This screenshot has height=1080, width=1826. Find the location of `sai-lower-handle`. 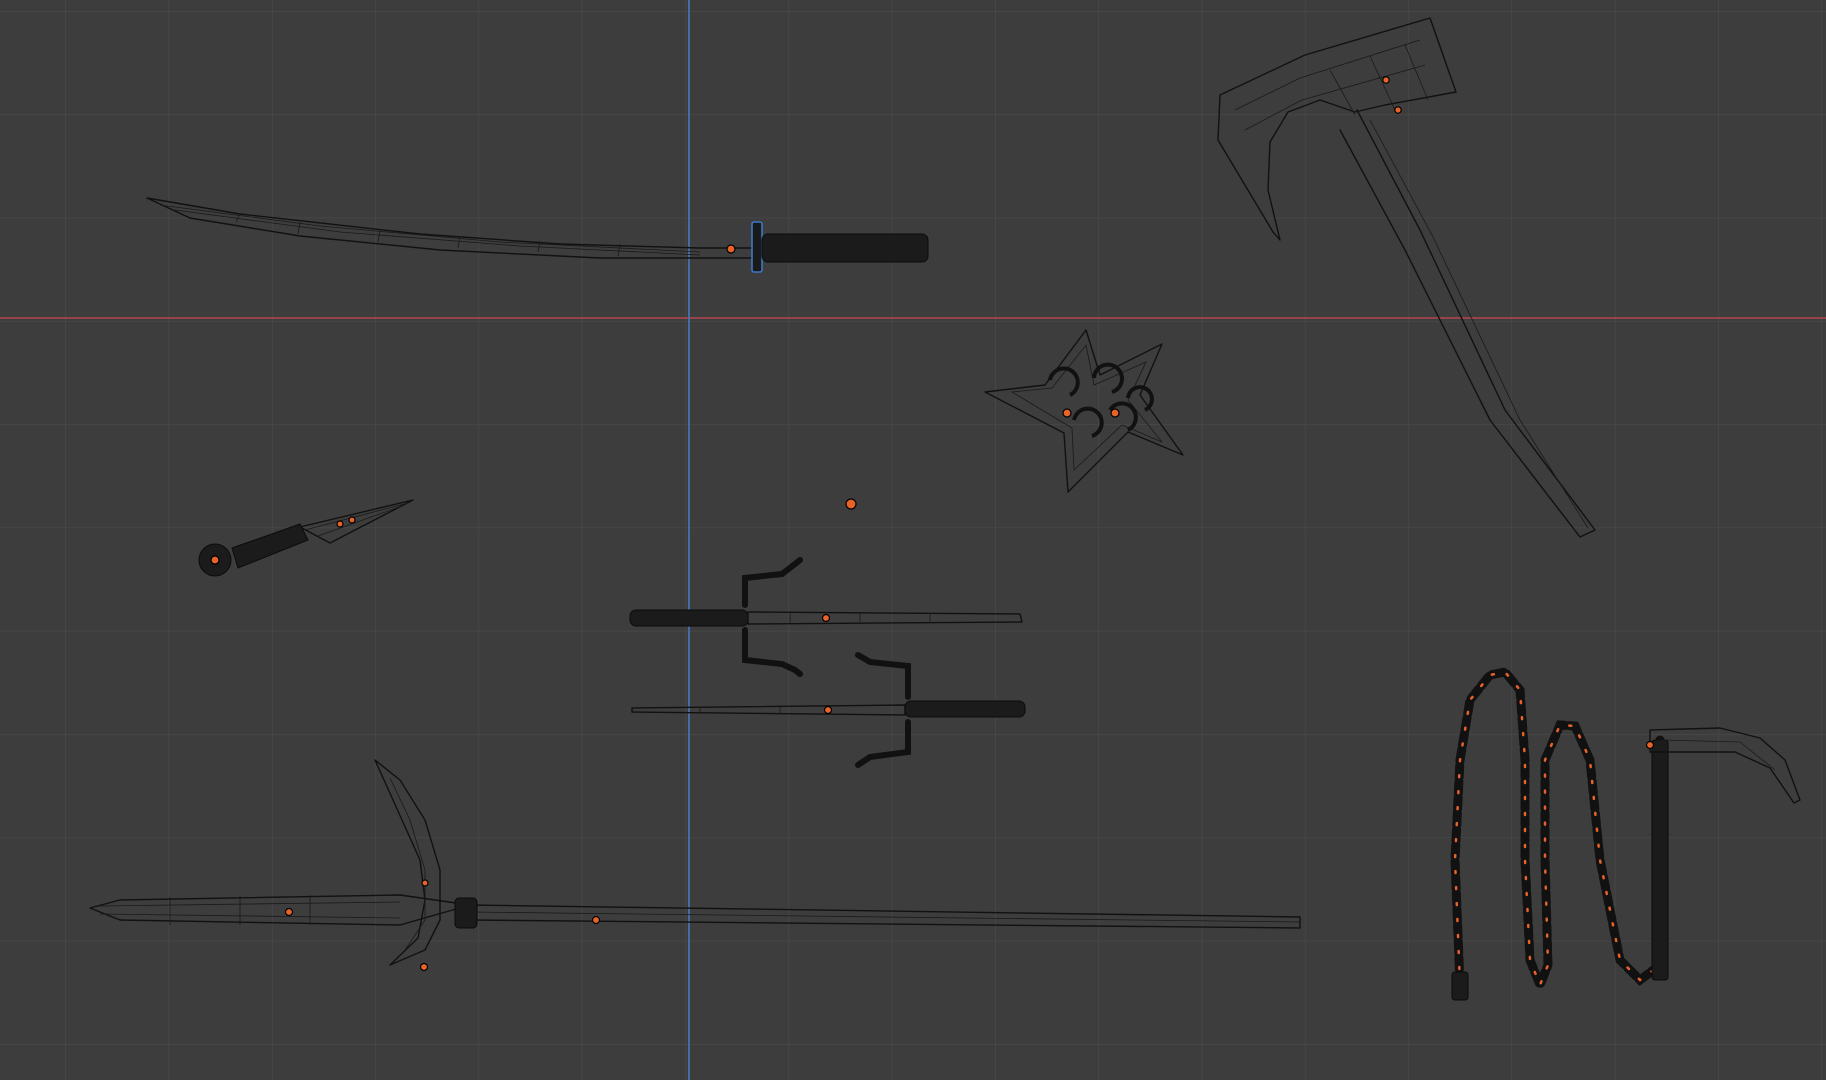

sai-lower-handle is located at coordinates (965, 709).